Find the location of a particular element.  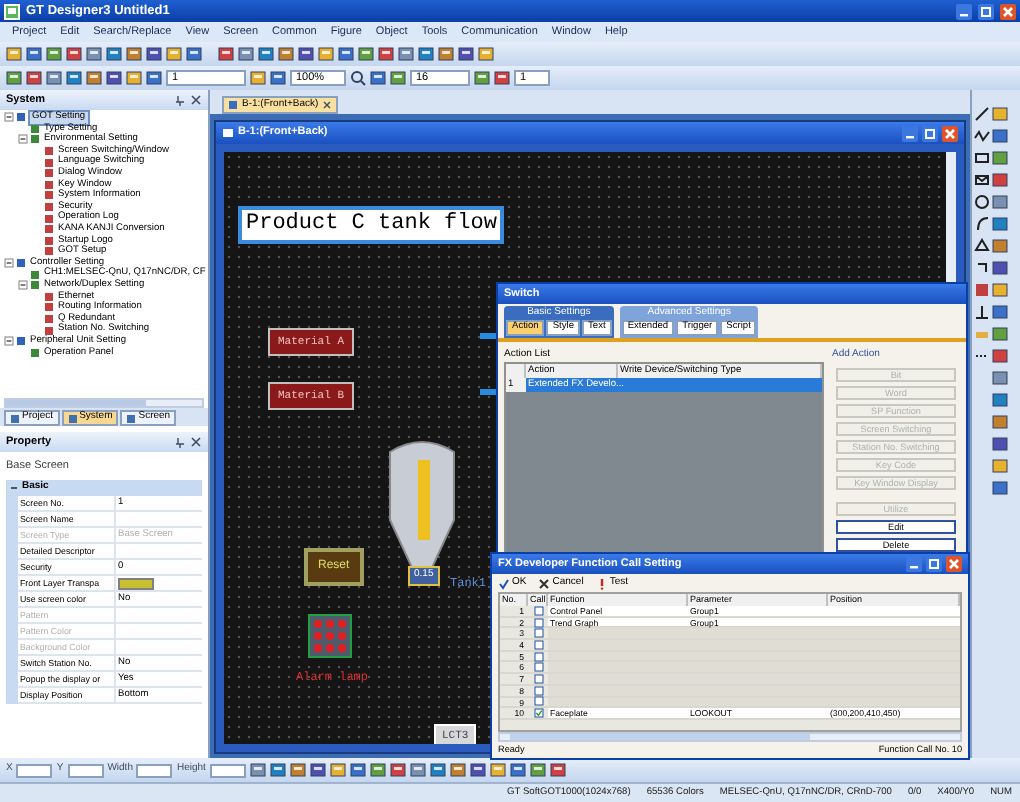

rectangle-icon is located at coordinates (982, 158).